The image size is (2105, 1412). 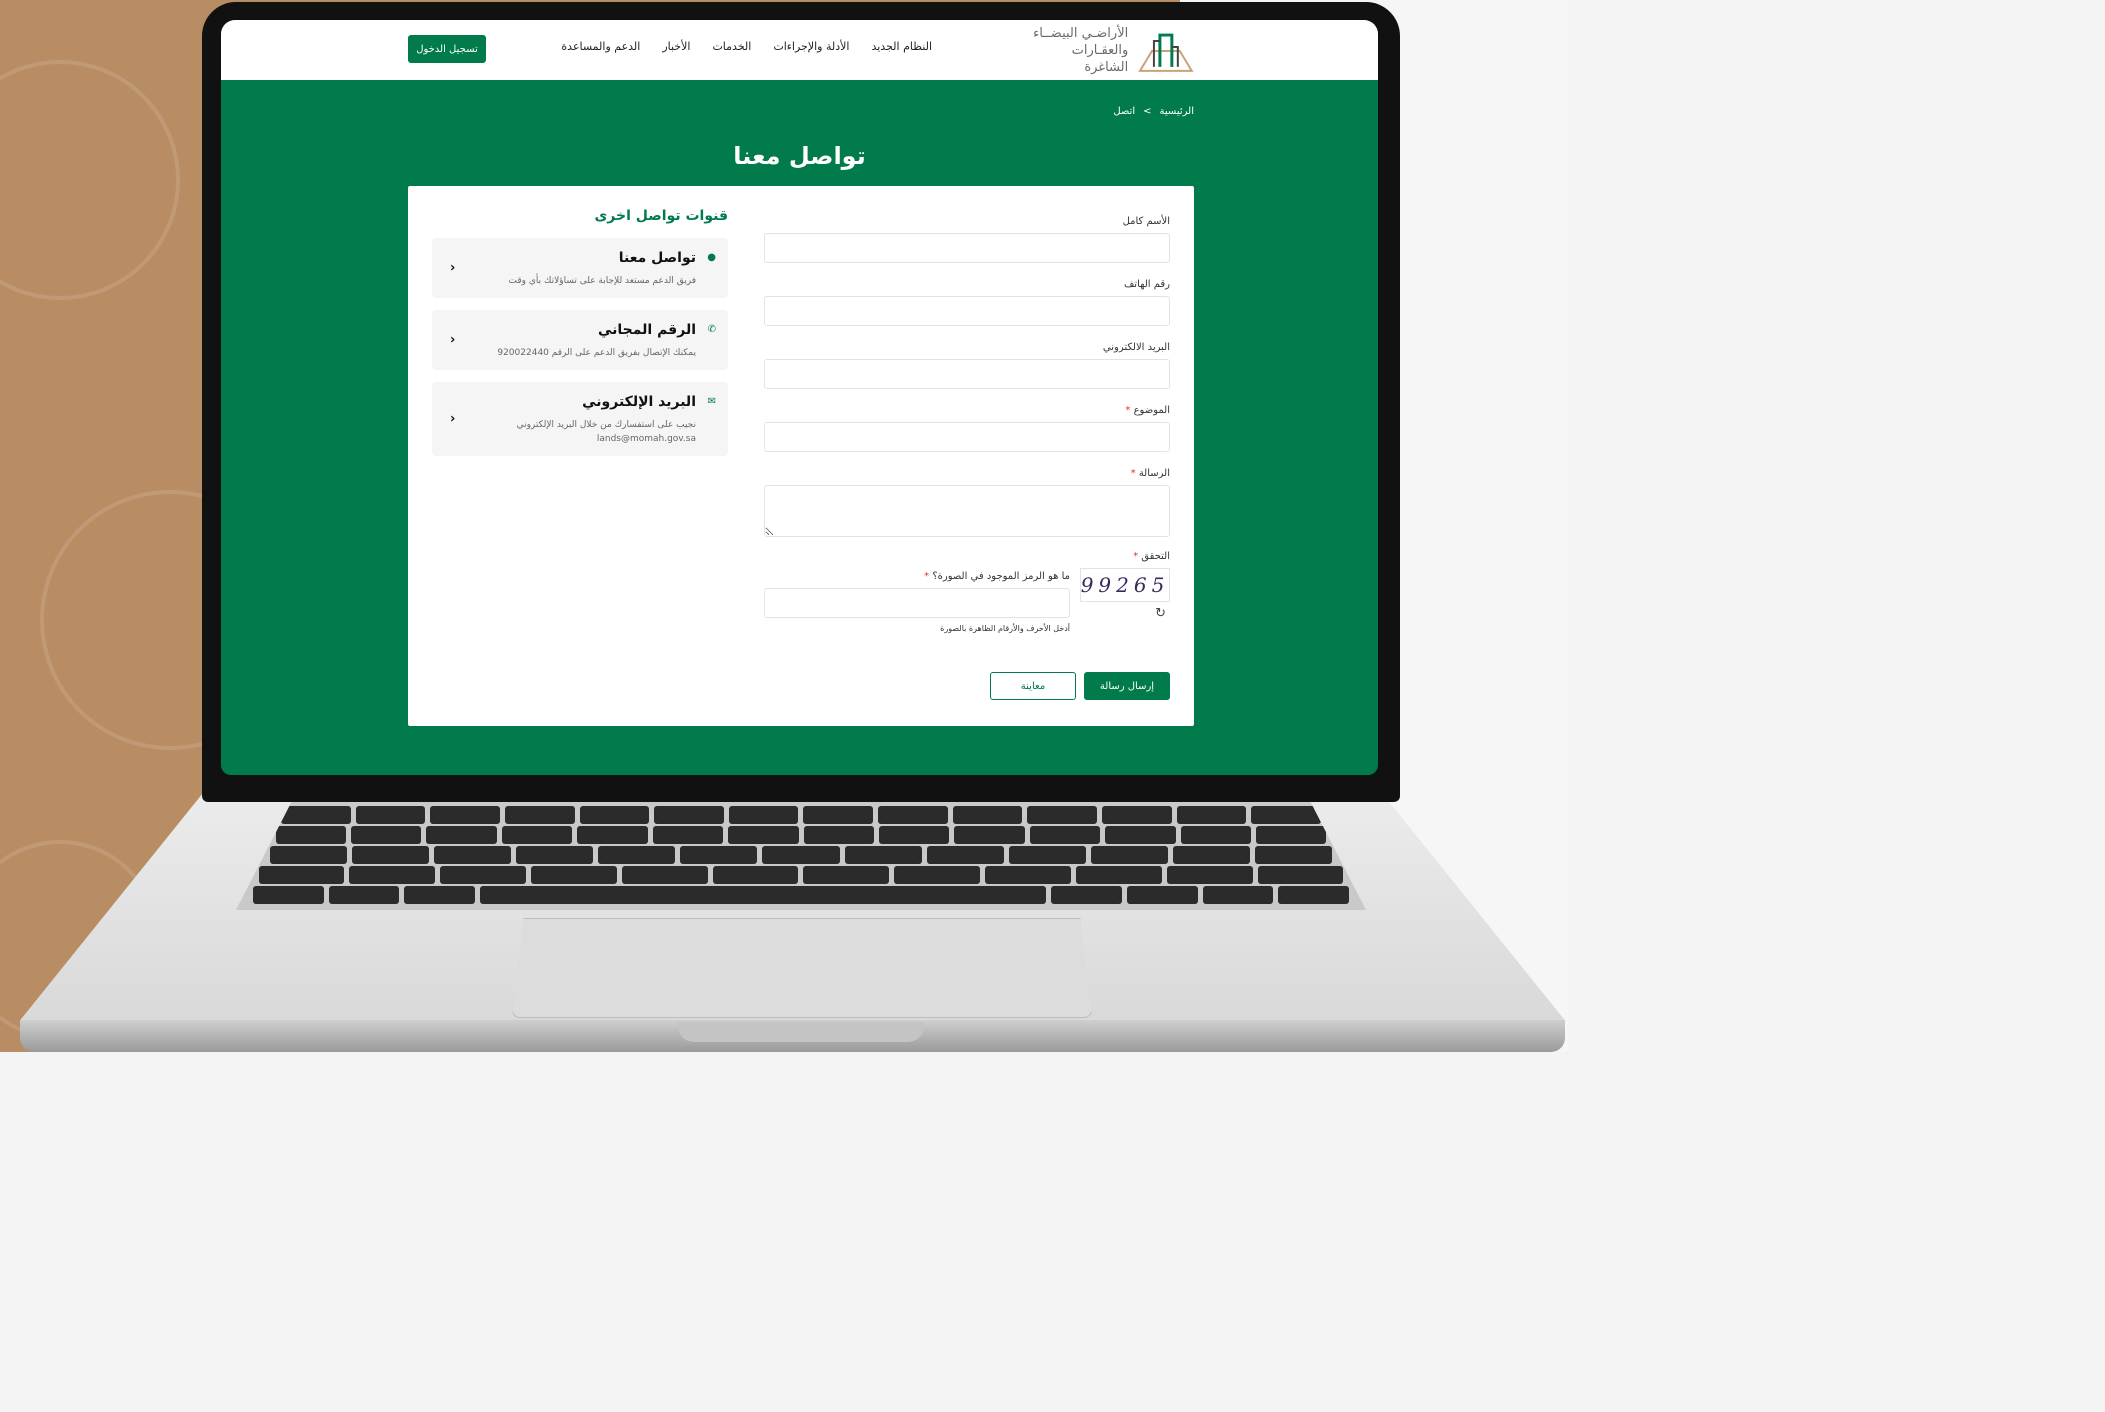 What do you see at coordinates (600, 46) in the screenshot?
I see `nav-support: الدعم والمساعدة` at bounding box center [600, 46].